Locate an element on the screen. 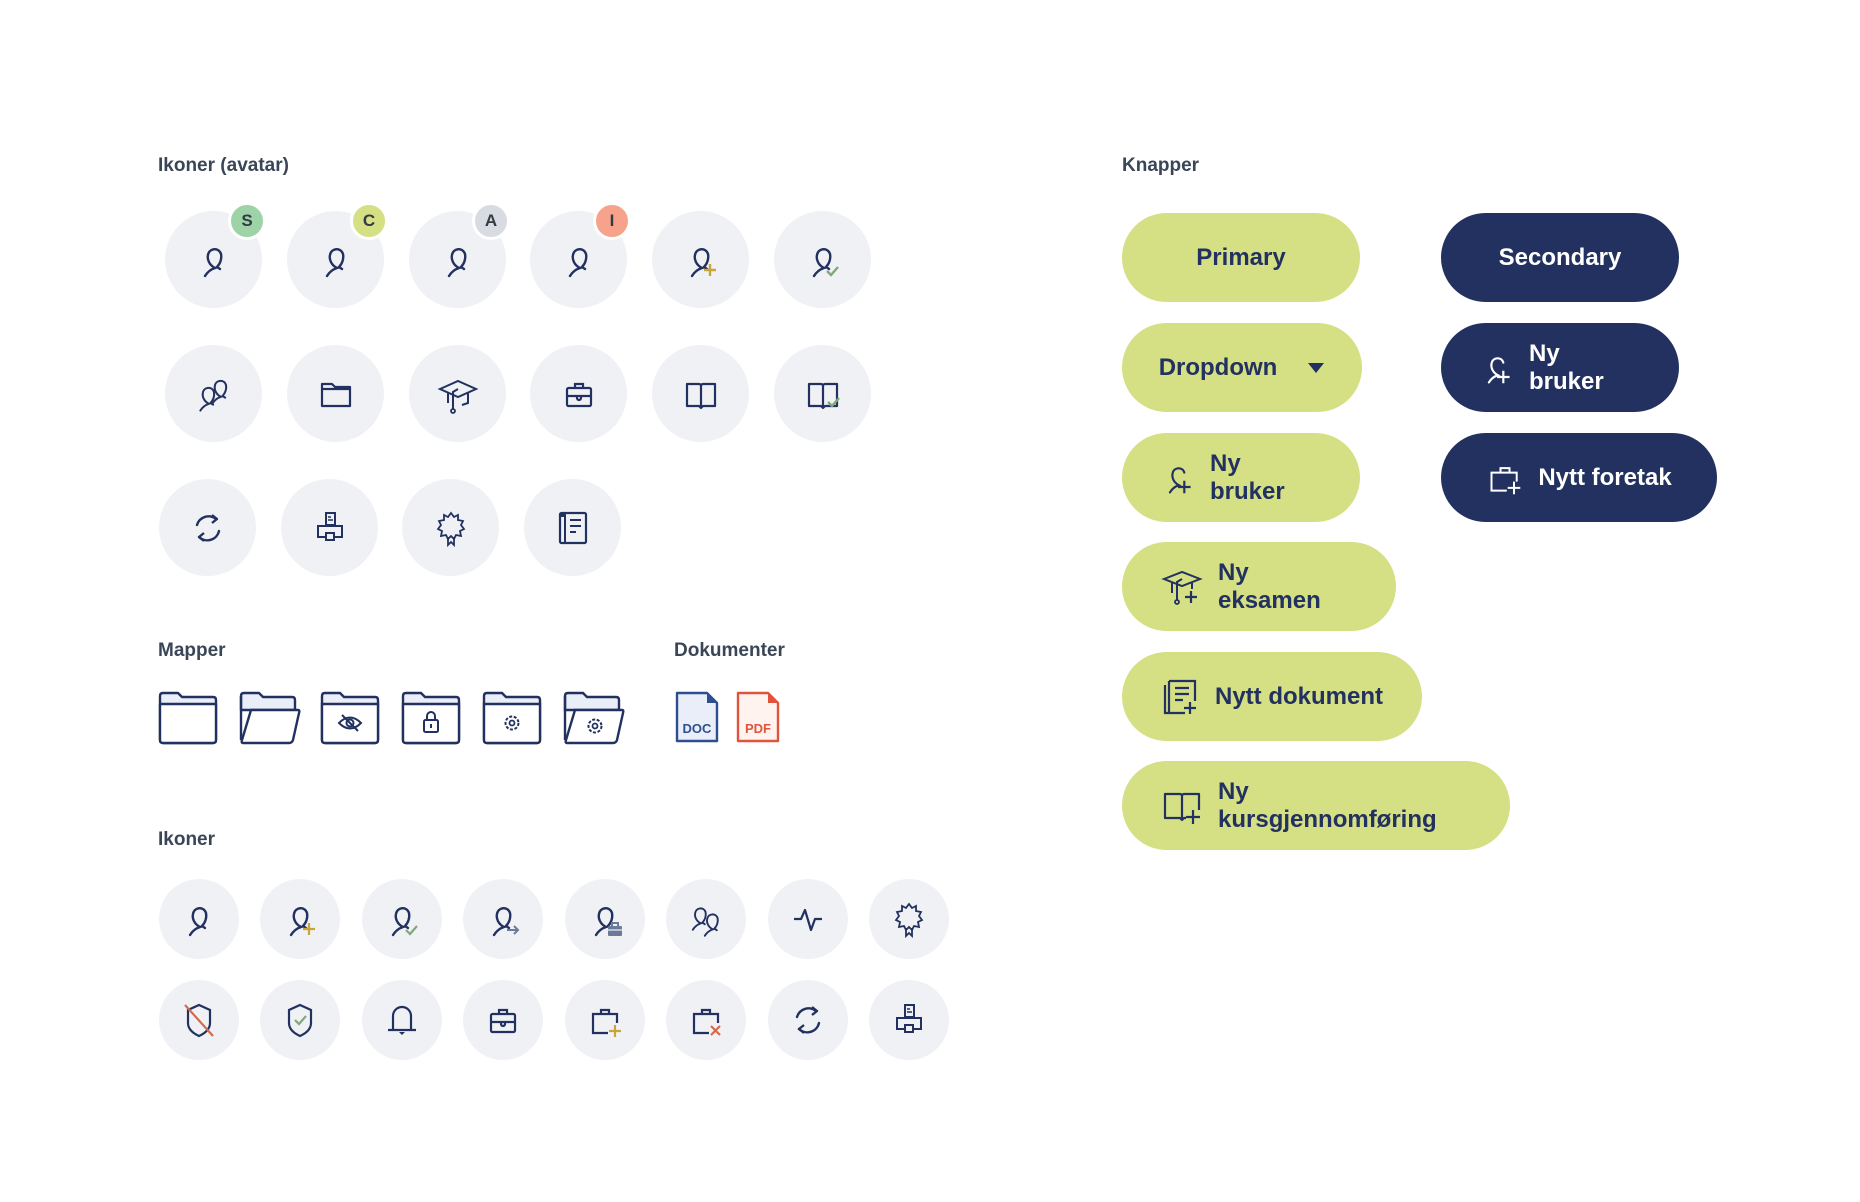  briefcase-remove-icon is located at coordinates (706, 1022).